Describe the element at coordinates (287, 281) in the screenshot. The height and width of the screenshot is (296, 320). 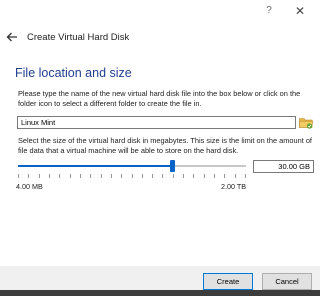
I see `cancel-button: Cancel` at that location.